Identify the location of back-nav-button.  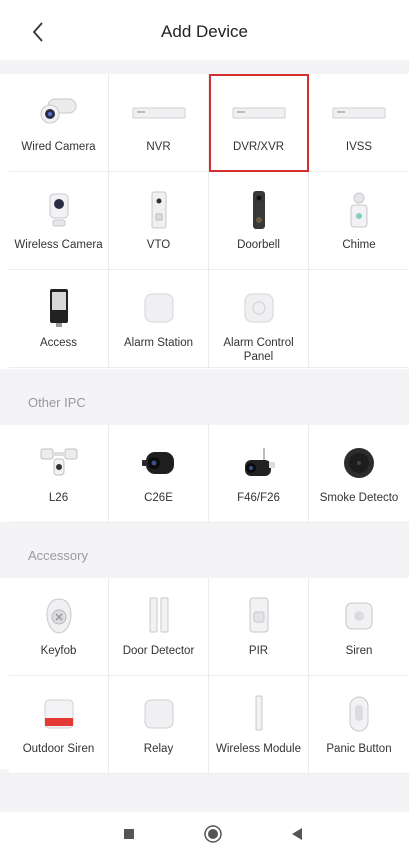
(297, 834).